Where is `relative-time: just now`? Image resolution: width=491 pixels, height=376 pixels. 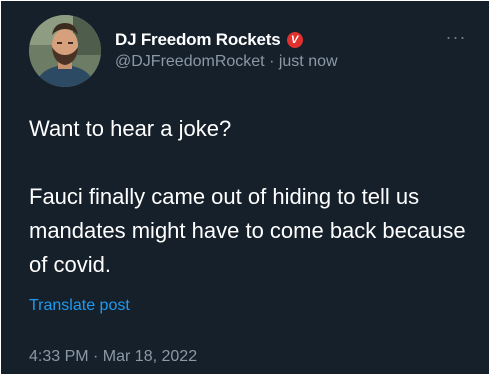
relative-time: just now is located at coordinates (308, 62).